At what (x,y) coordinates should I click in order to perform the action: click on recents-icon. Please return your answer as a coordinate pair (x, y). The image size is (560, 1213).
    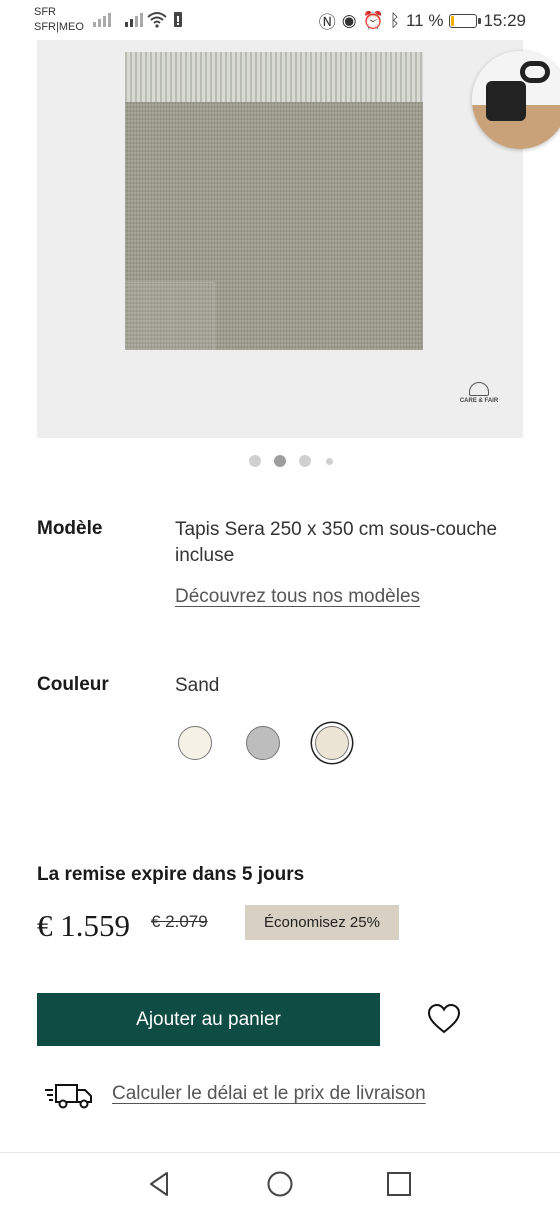
    Looking at the image, I should click on (399, 1184).